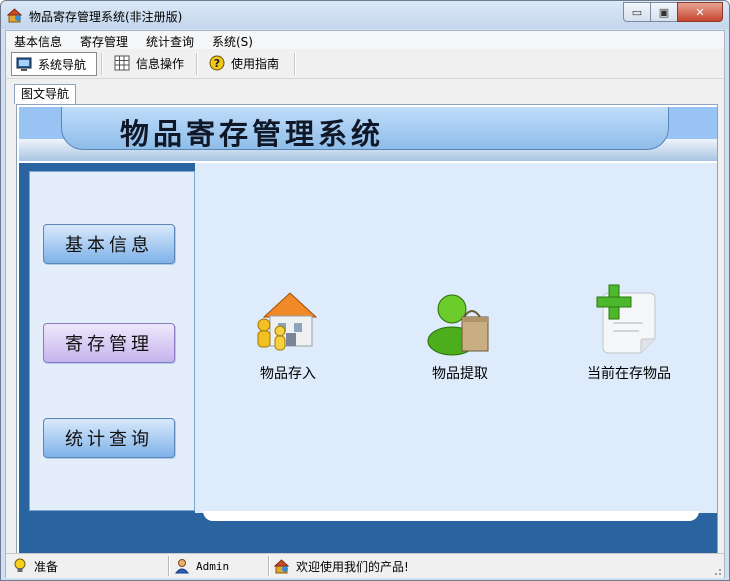 The height and width of the screenshot is (581, 730). I want to click on sidebar: 基本信息 寄存管理 统计查询, so click(112, 341).